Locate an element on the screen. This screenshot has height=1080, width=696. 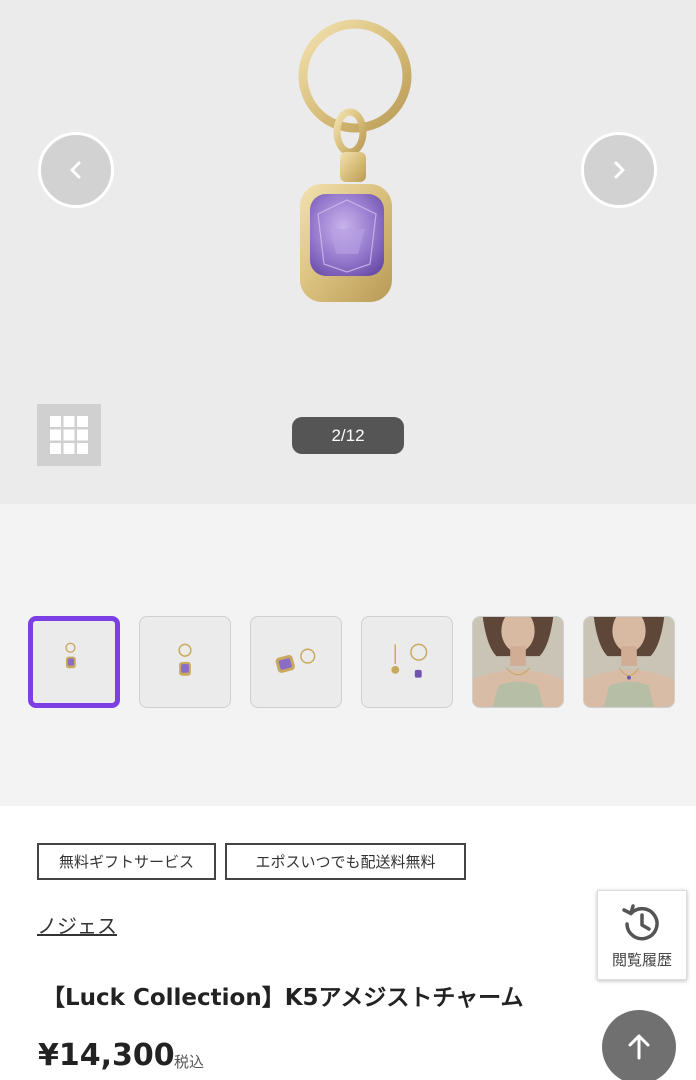
thumb-charm-side is located at coordinates (296, 662).